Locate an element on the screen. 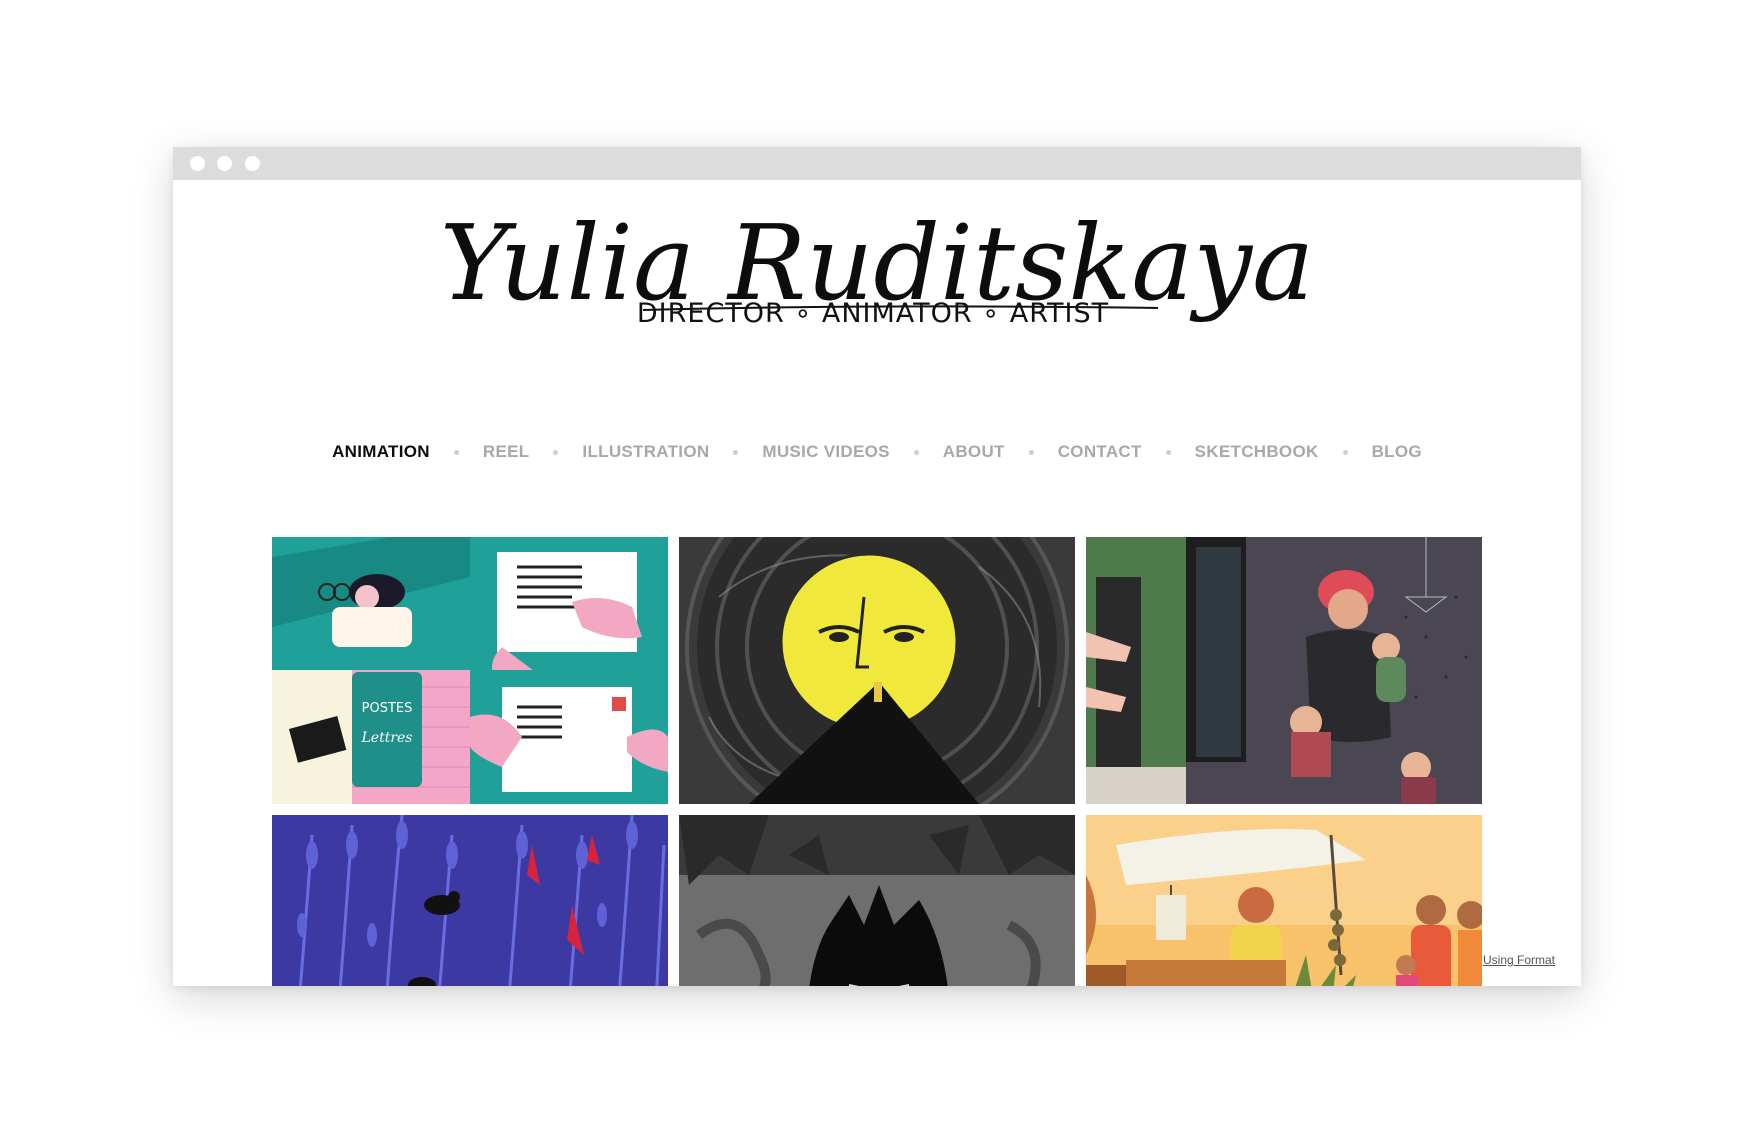  project-tile-creature is located at coordinates (877, 900).